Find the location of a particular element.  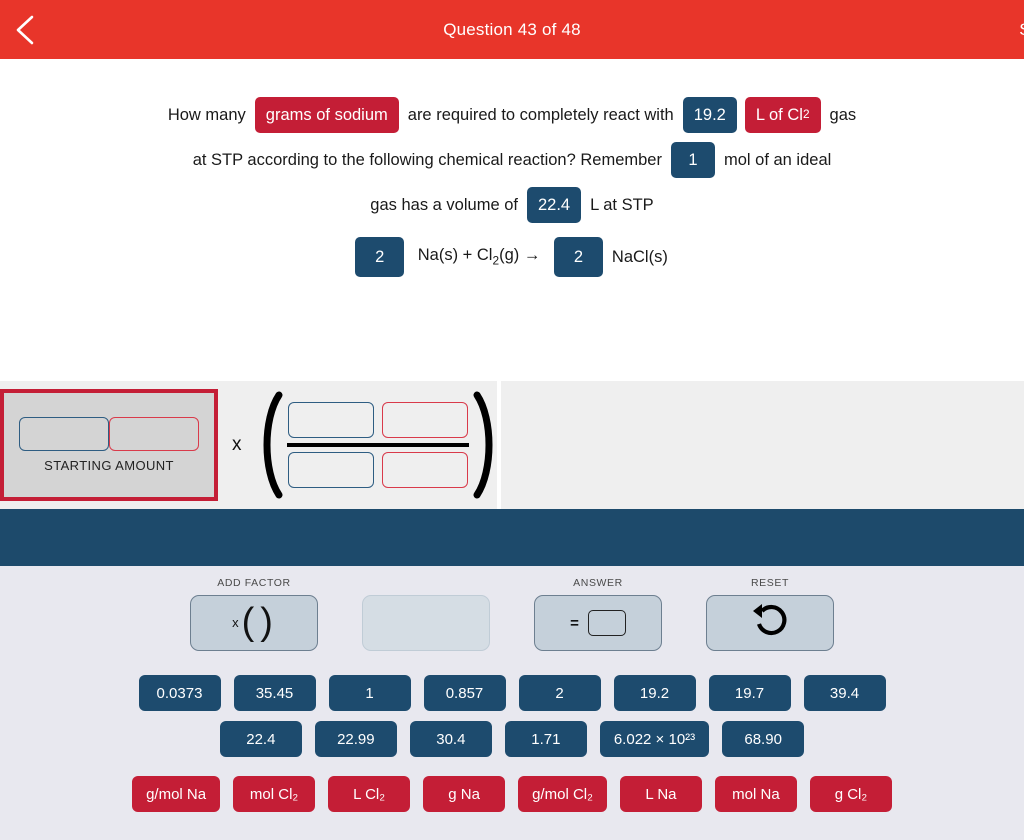

answer-icon: = is located at coordinates (598, 623).